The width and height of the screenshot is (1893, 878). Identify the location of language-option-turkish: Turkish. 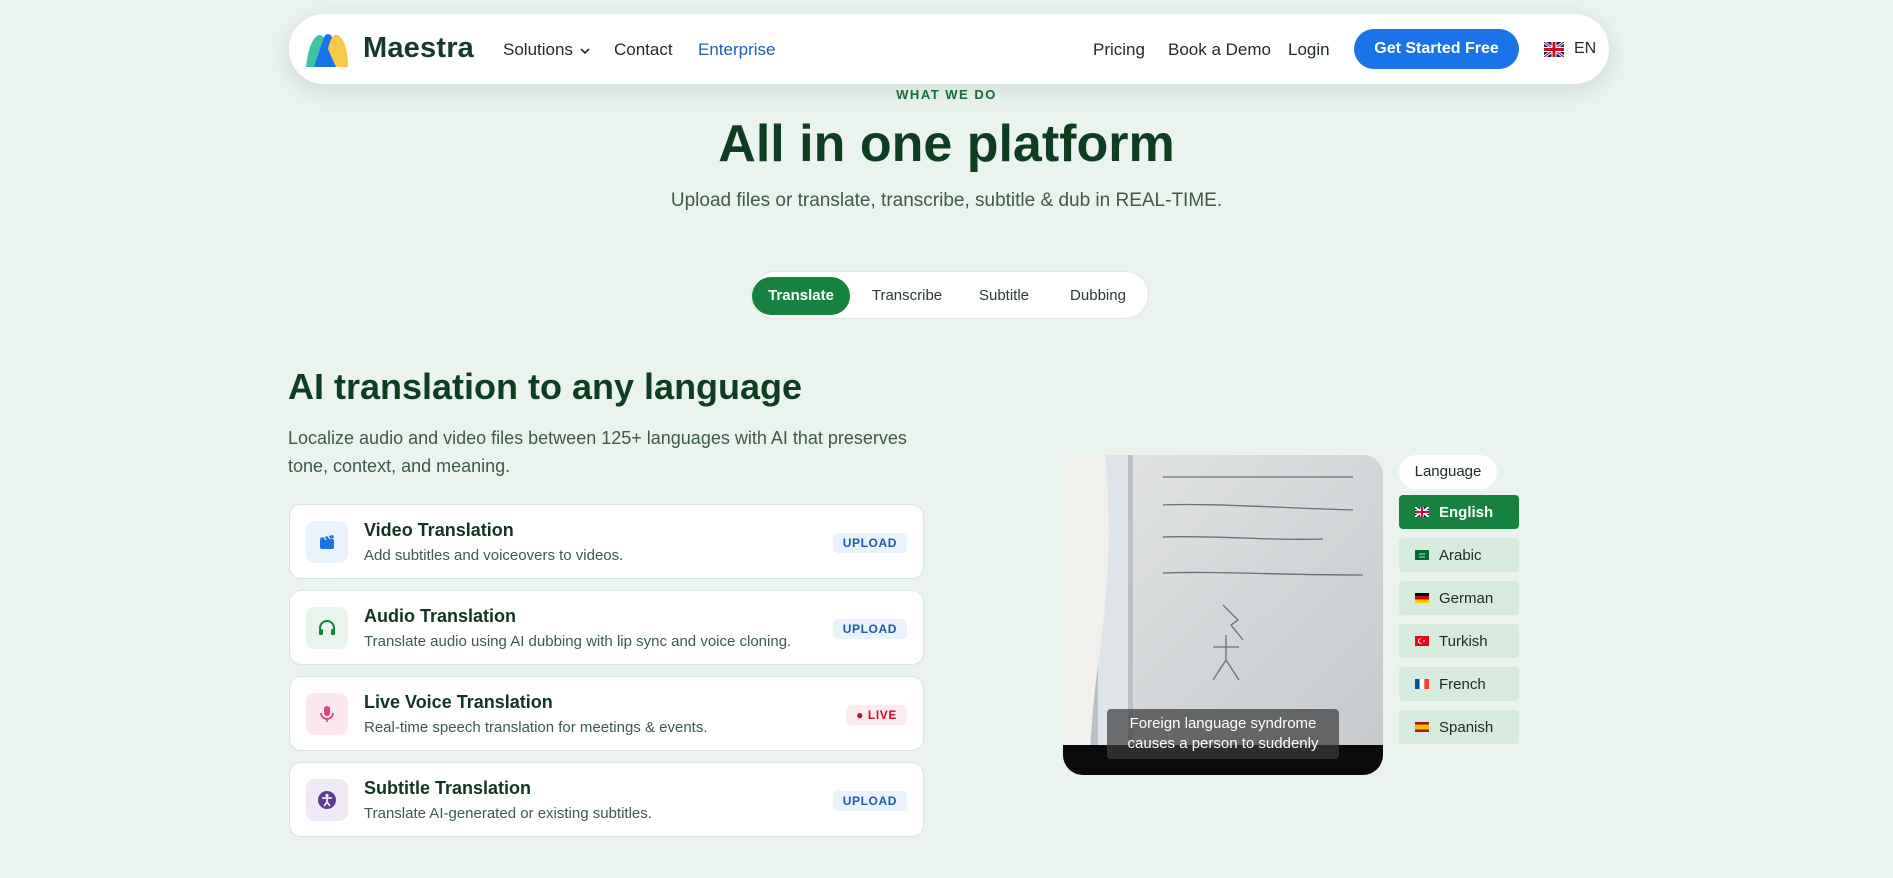
(1459, 641).